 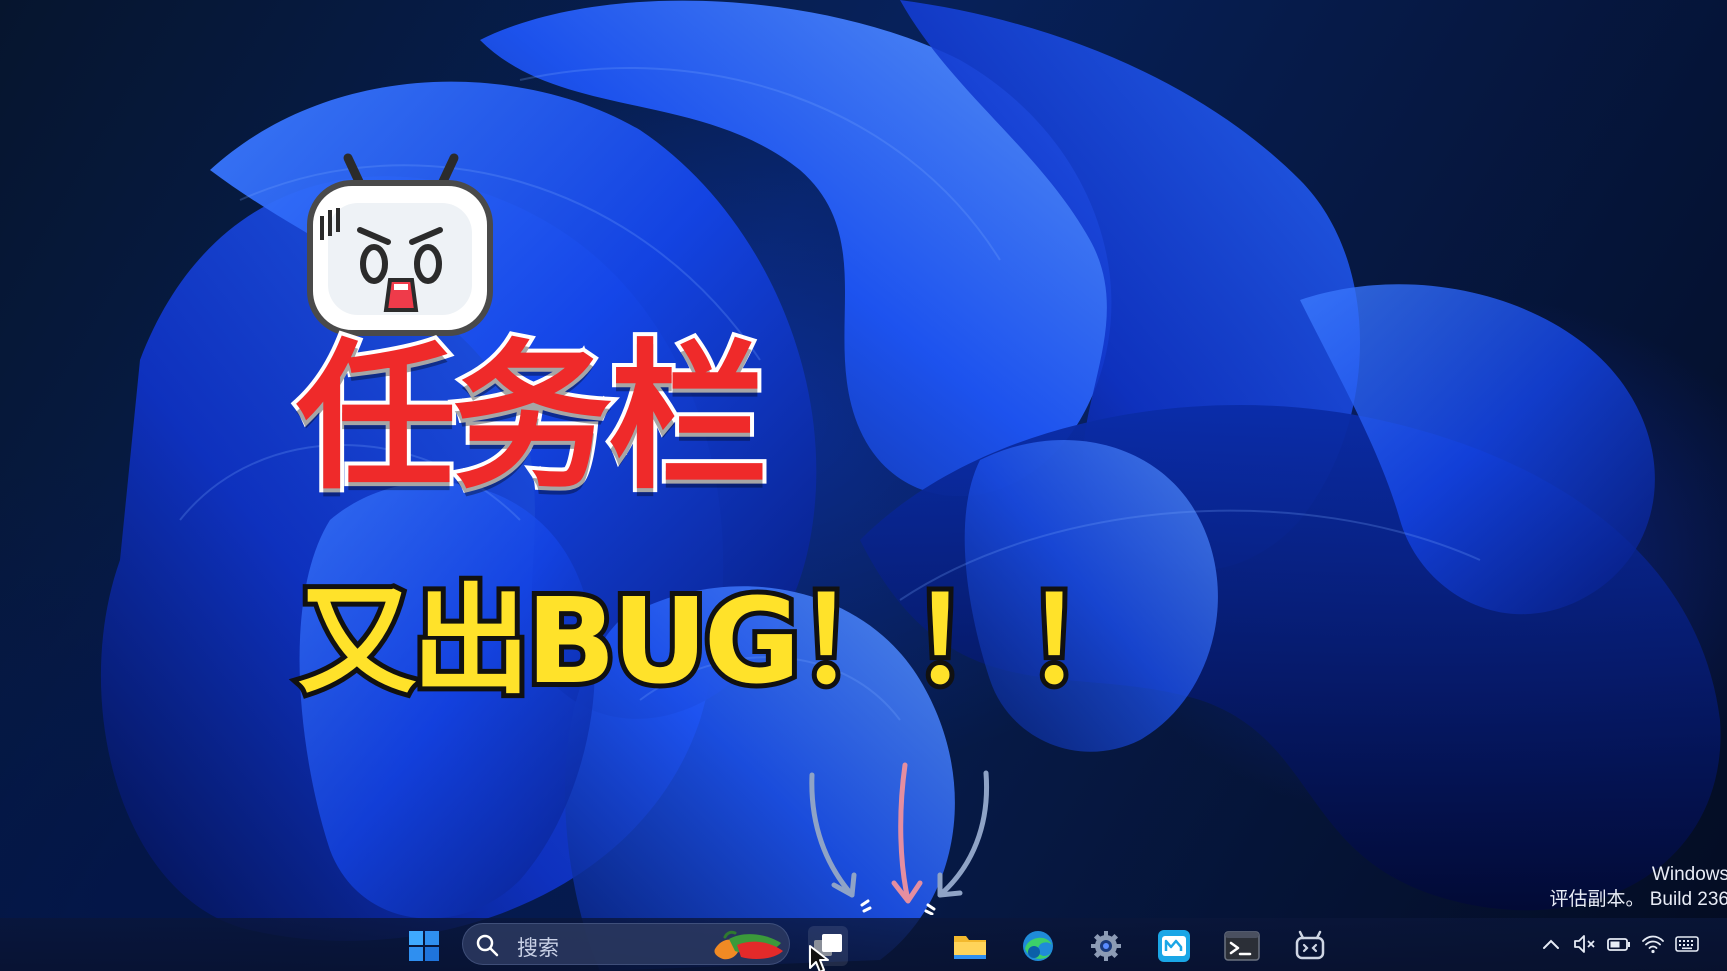 I want to click on app-button, so click(x=1174, y=946).